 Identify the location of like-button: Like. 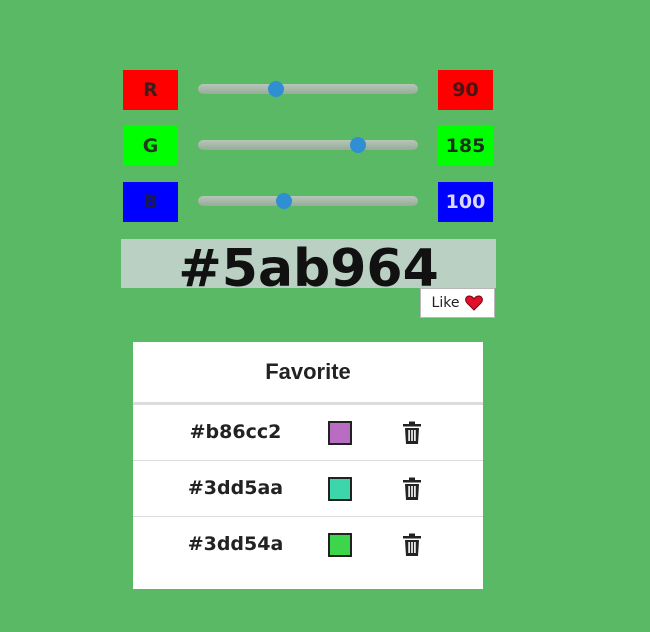
(457, 303).